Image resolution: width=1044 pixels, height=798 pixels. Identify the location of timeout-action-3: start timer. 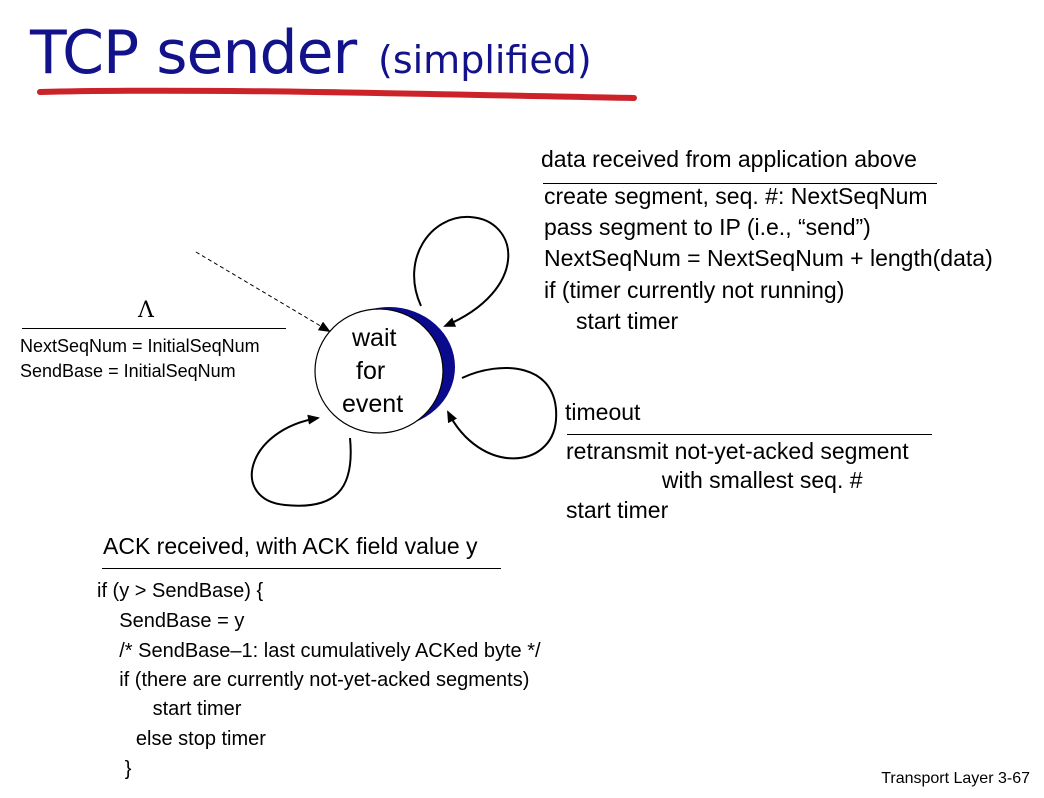
(617, 510).